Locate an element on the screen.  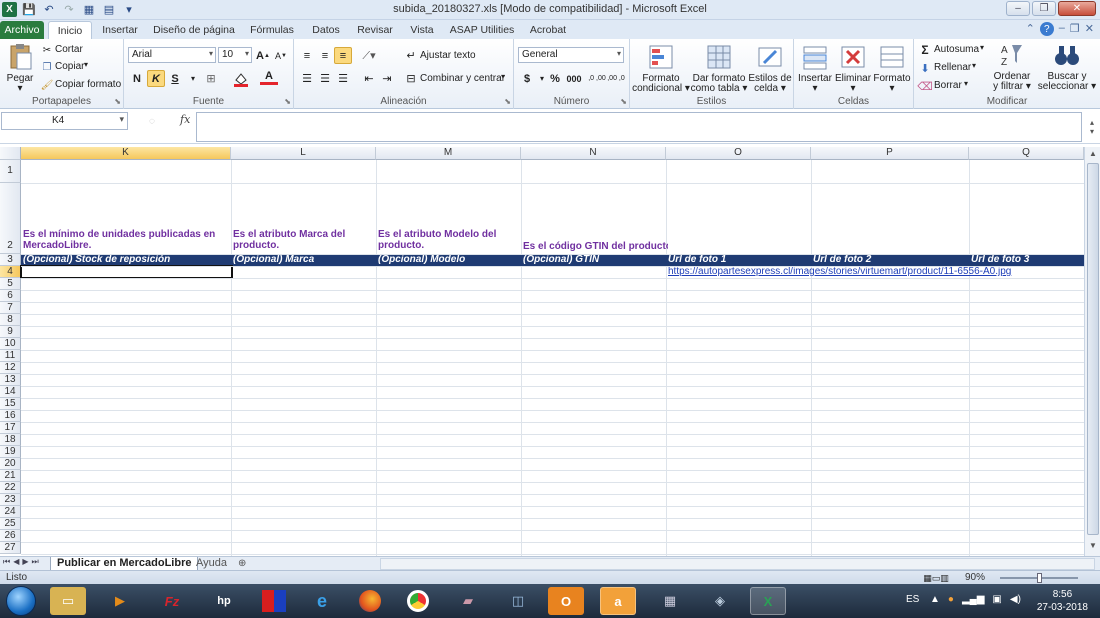
font-launcher-icon: ⬊ is located at coordinates (287, 101).